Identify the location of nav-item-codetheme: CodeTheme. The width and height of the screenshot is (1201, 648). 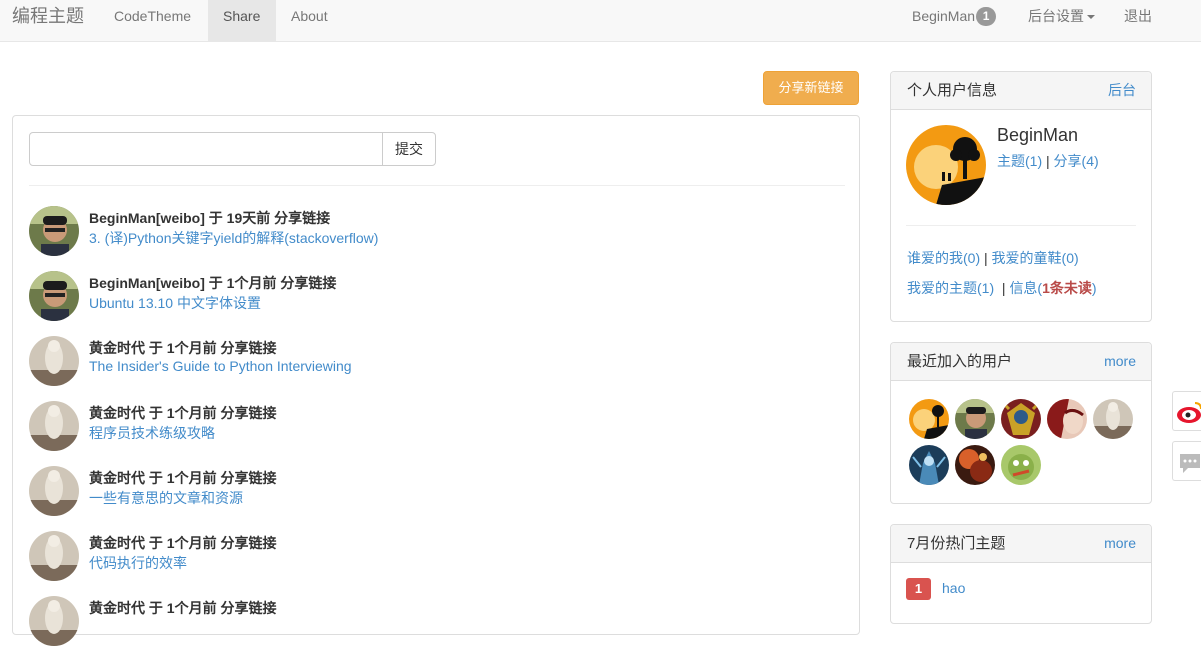
(152, 20).